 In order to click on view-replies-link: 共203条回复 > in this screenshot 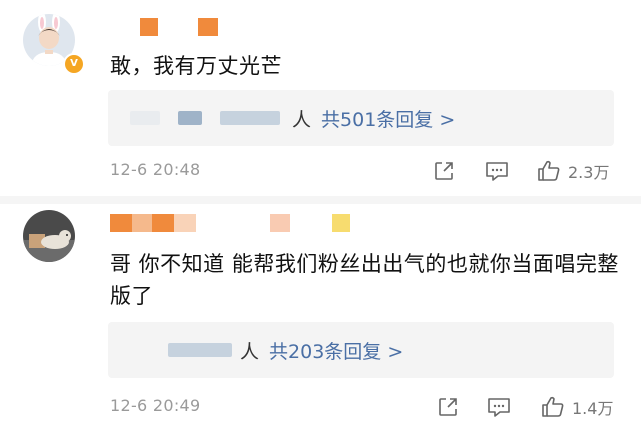, I will do `click(336, 350)`.